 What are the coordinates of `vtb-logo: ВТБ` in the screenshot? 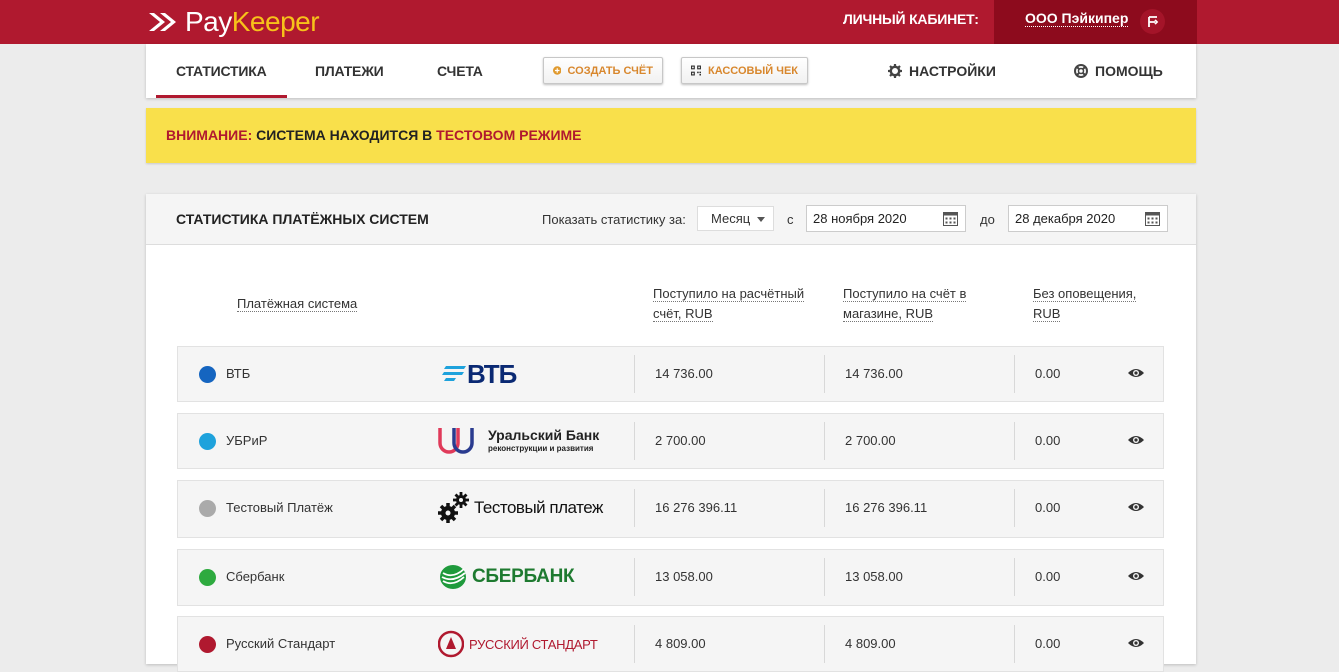 It's located at (479, 374).